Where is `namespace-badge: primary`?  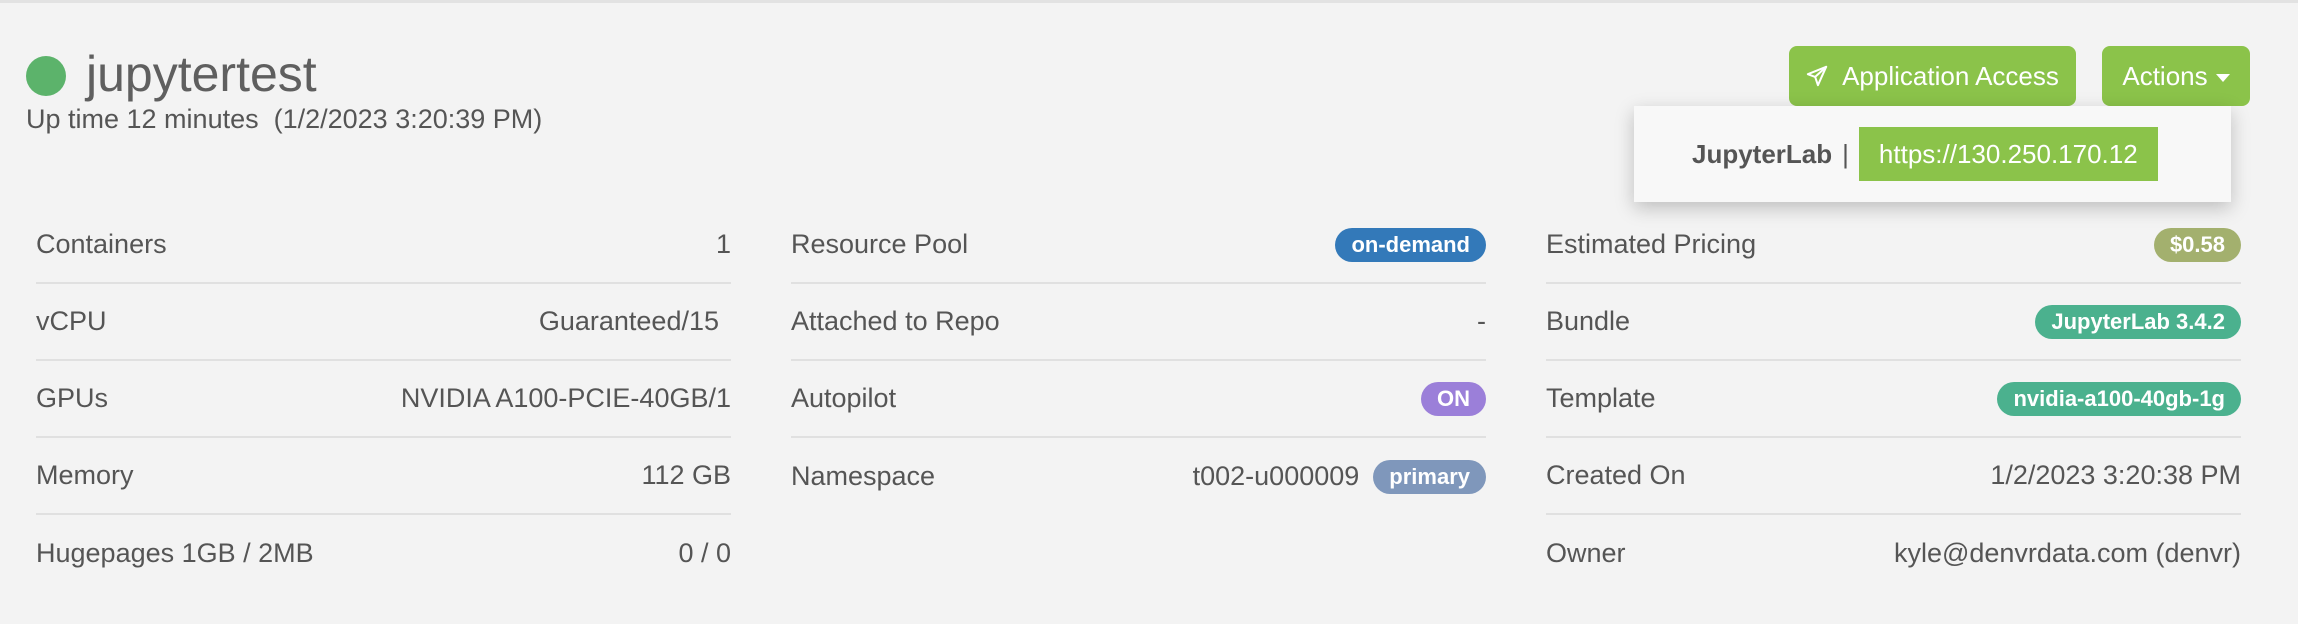 namespace-badge: primary is located at coordinates (1429, 476).